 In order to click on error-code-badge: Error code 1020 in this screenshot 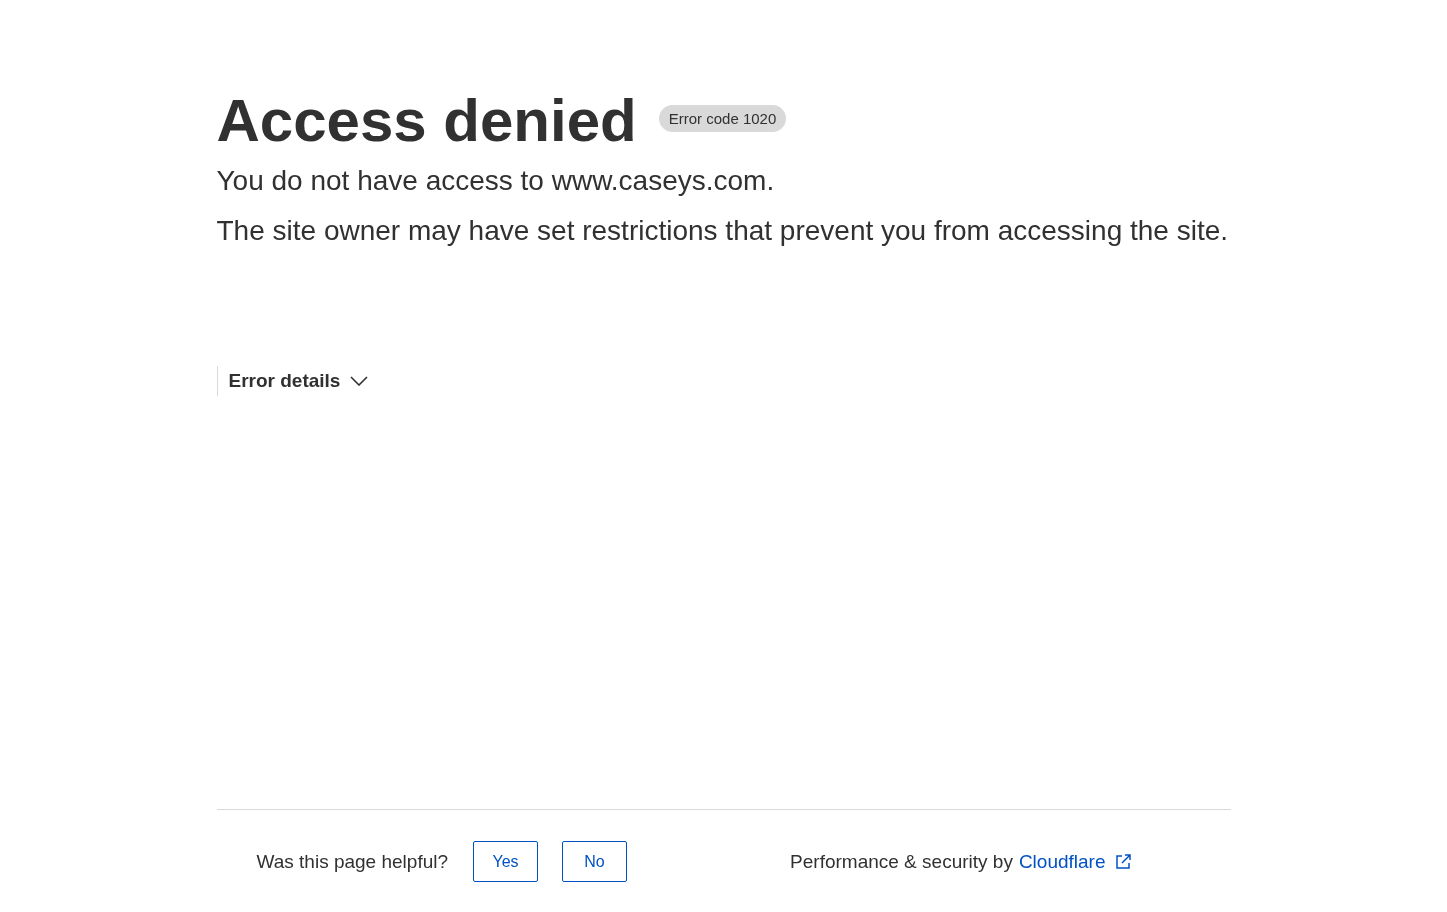, I will do `click(722, 118)`.